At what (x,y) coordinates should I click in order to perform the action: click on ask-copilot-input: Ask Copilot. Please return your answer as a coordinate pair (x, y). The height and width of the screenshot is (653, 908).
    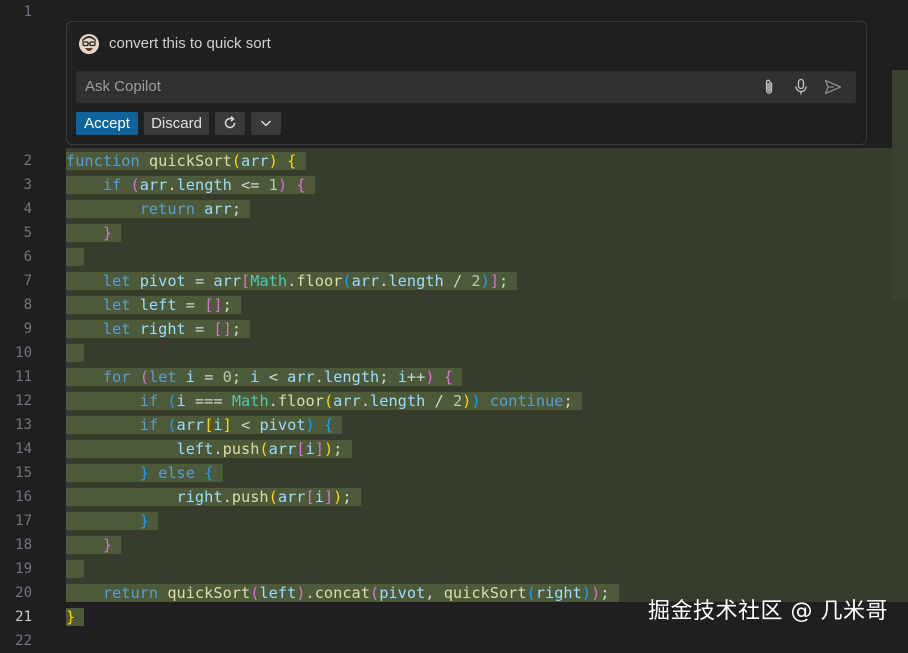
    Looking at the image, I should click on (466, 87).